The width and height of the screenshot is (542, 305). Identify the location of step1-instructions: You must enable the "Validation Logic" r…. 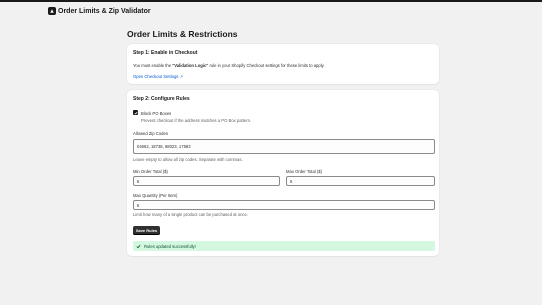
(229, 65).